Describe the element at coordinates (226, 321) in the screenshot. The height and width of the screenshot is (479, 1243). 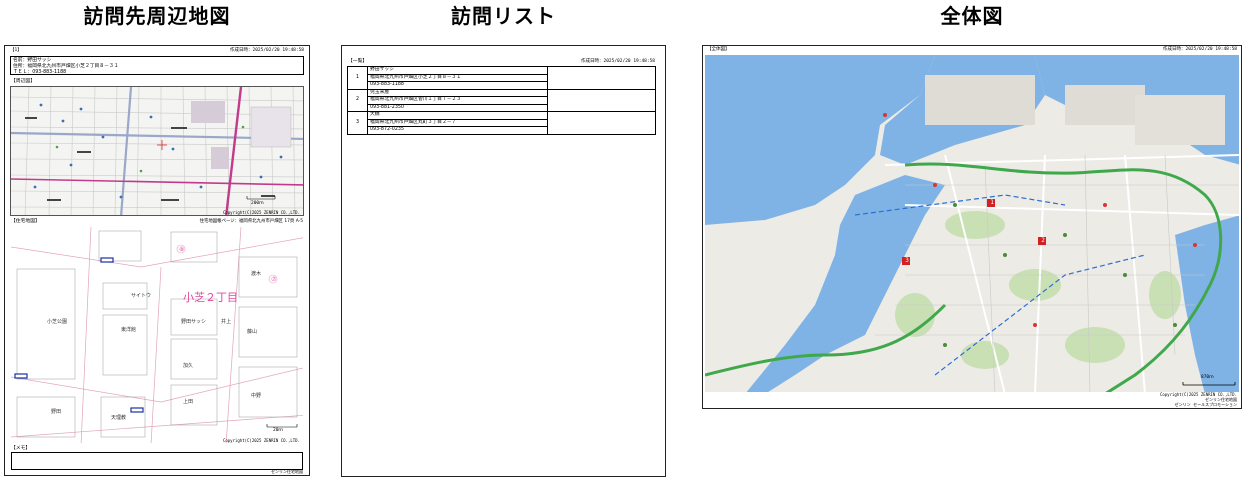
I see `svg-text: 井上` at that location.